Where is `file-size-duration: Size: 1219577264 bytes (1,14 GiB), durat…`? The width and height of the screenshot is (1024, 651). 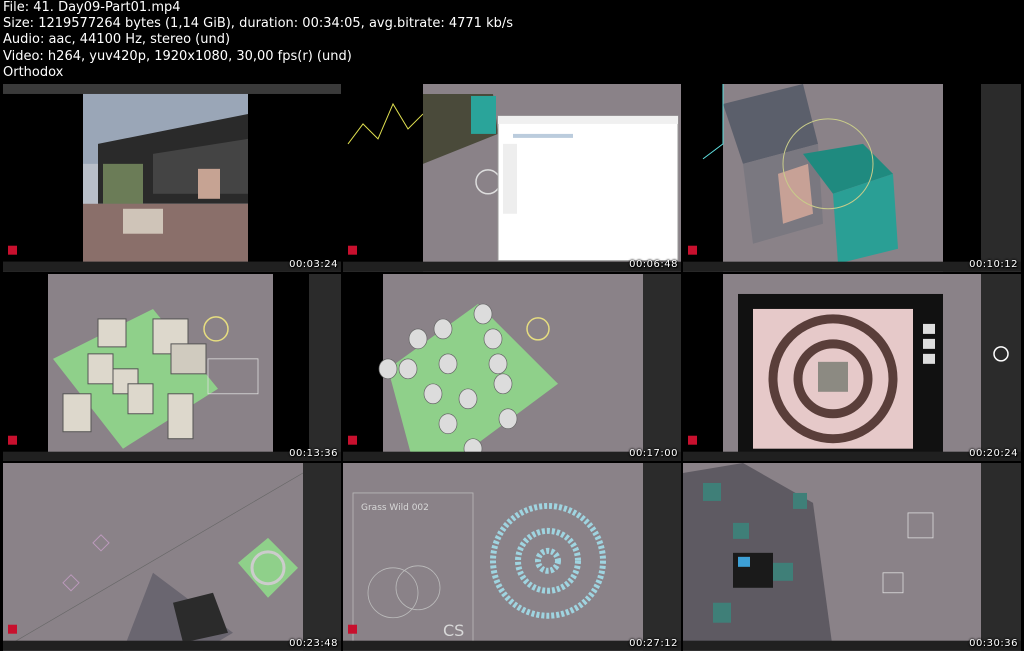 file-size-duration: Size: 1219577264 bytes (1,14 GiB), durat… is located at coordinates (258, 24).